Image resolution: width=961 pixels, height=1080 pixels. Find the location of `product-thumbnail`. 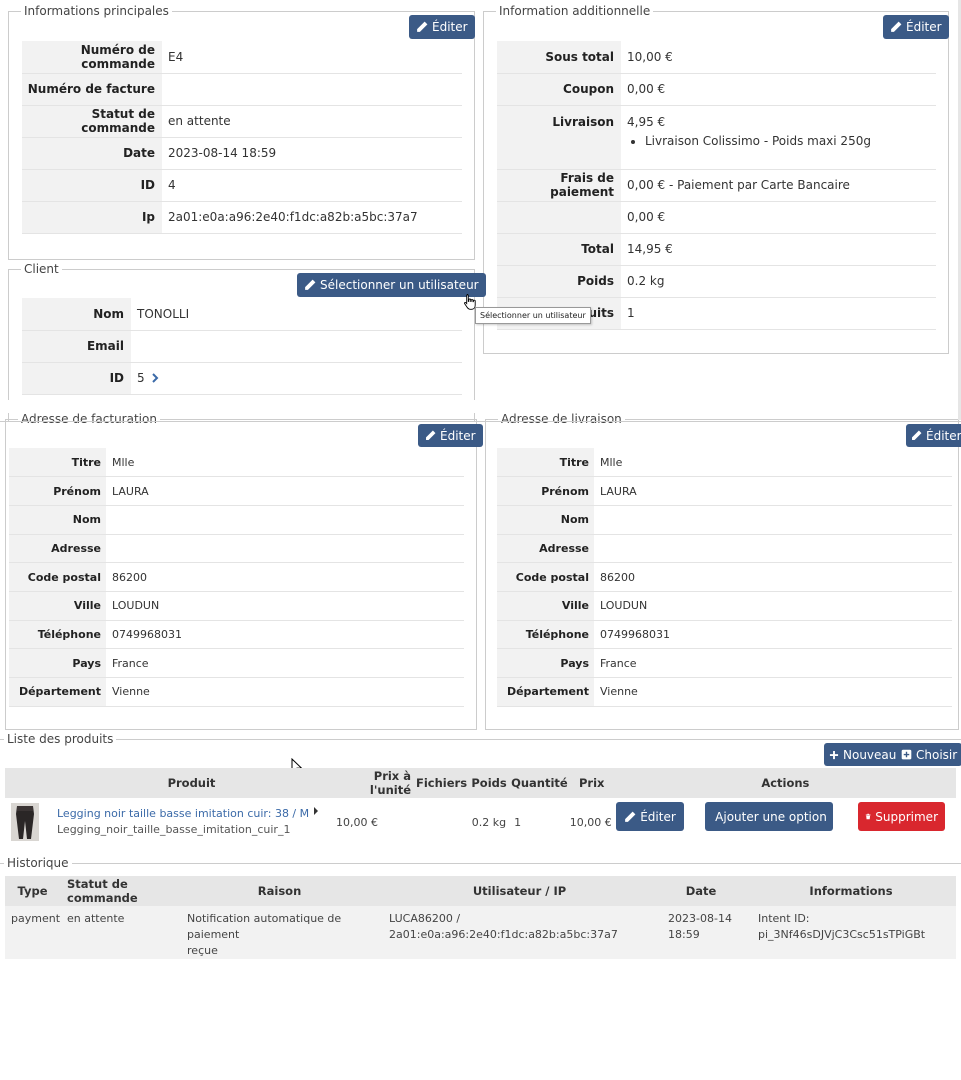

product-thumbnail is located at coordinates (25, 822).